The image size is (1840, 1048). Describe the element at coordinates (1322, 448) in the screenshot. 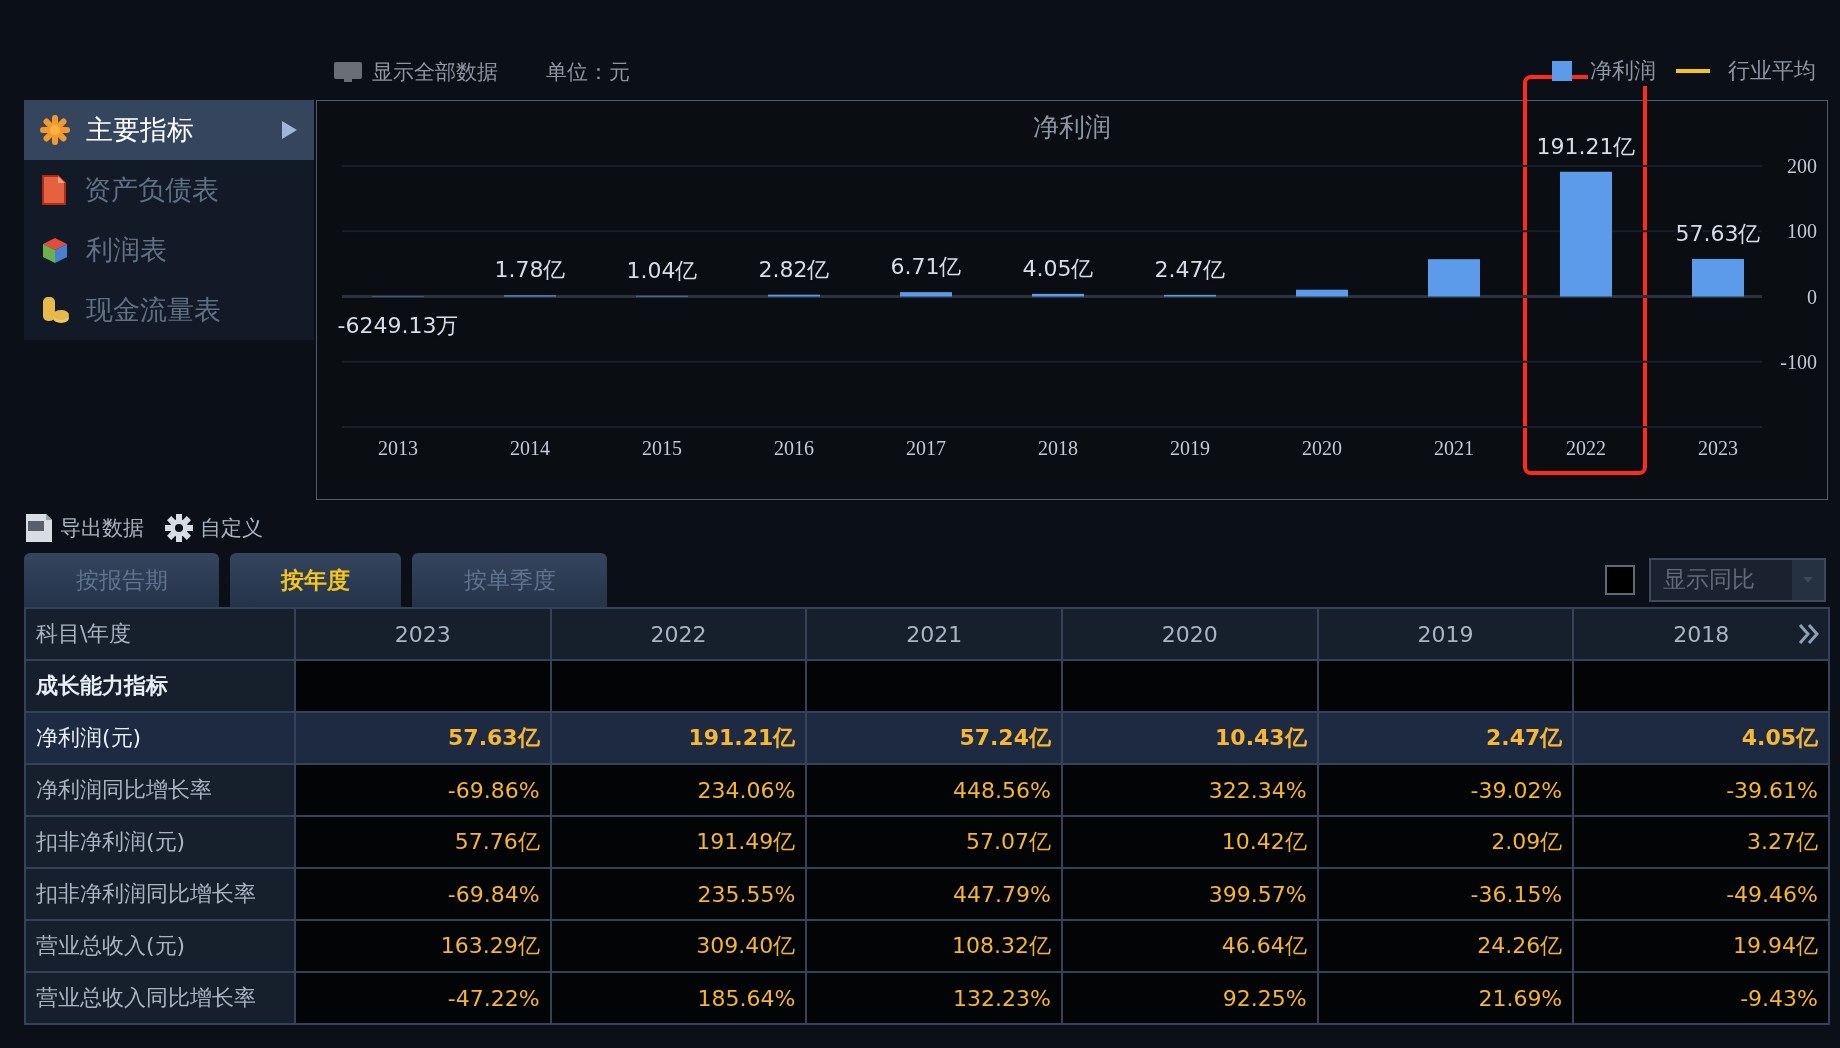

I see `x-tick-label: 2020` at that location.